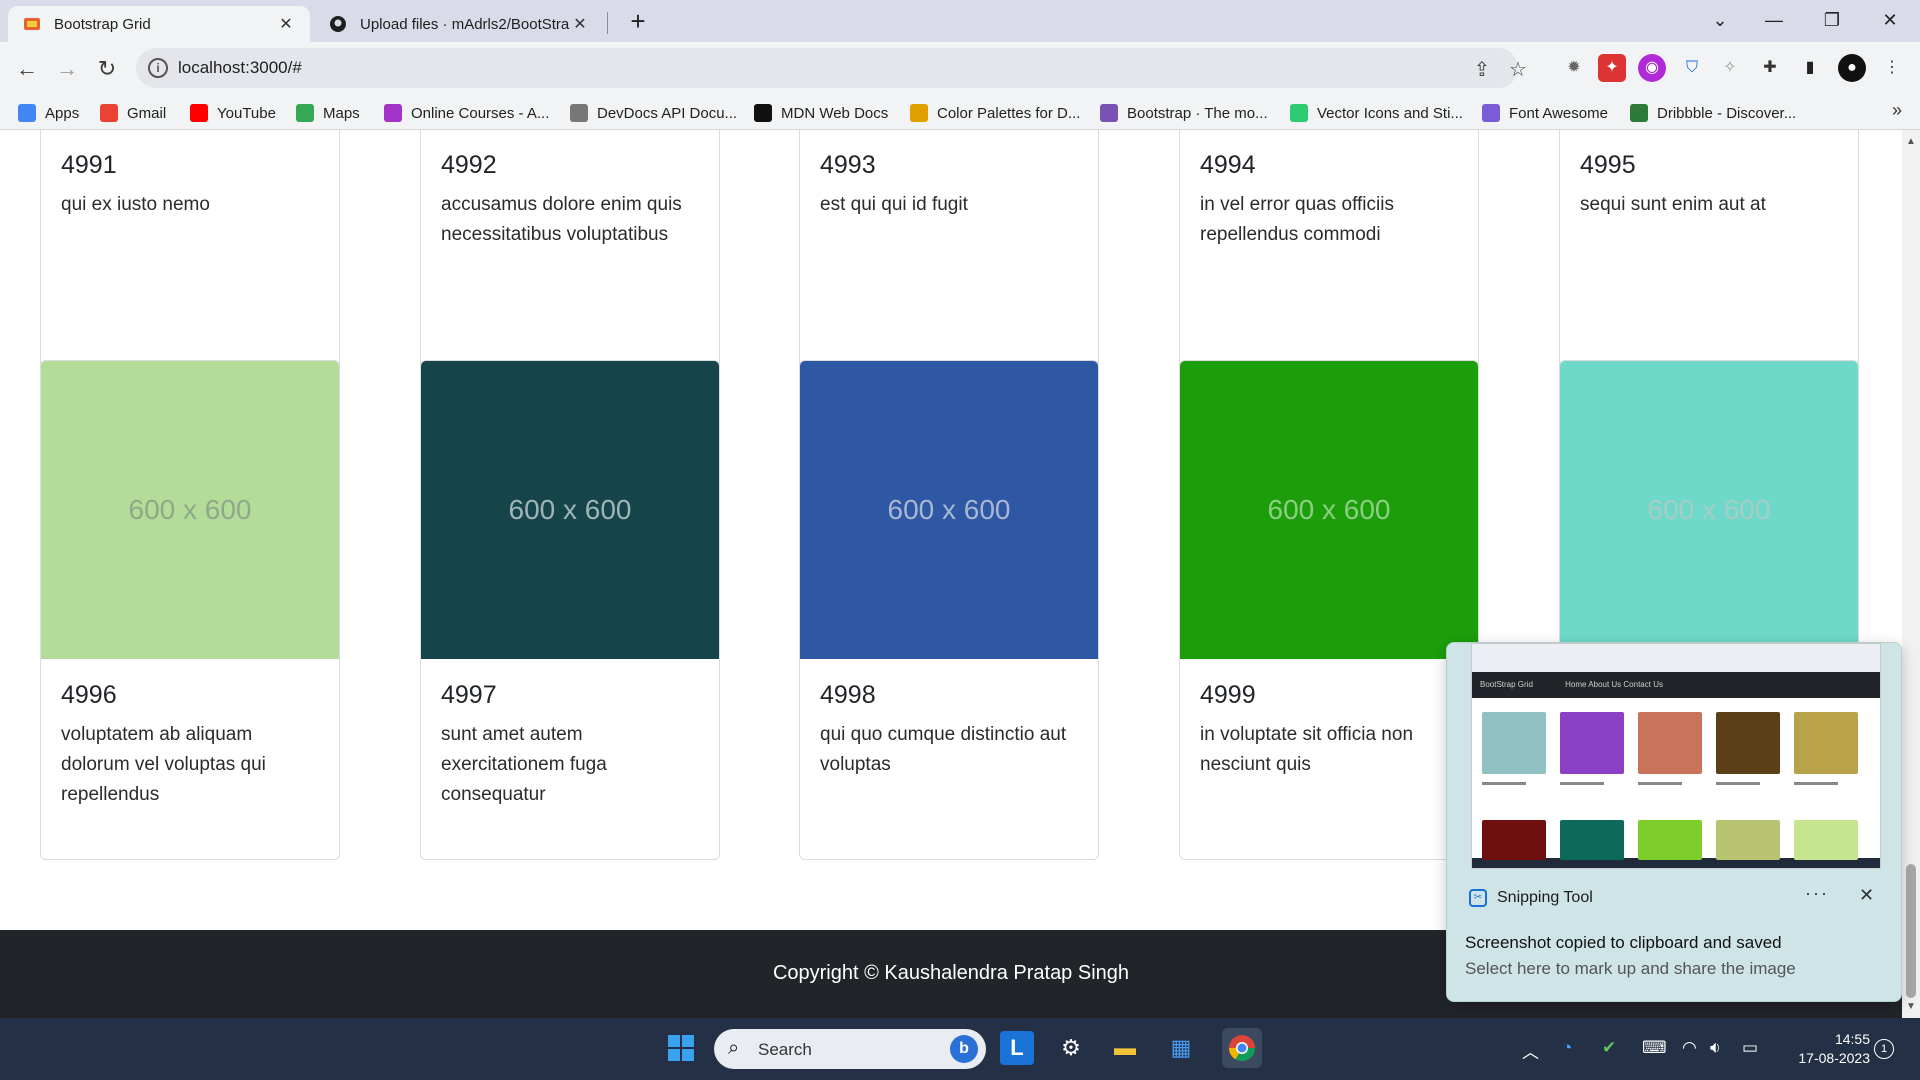 This screenshot has height=1080, width=1920. What do you see at coordinates (459, 24) in the screenshot?
I see `tab-upload-files: Upload files · mAdrls2/BootStrap ✕` at bounding box center [459, 24].